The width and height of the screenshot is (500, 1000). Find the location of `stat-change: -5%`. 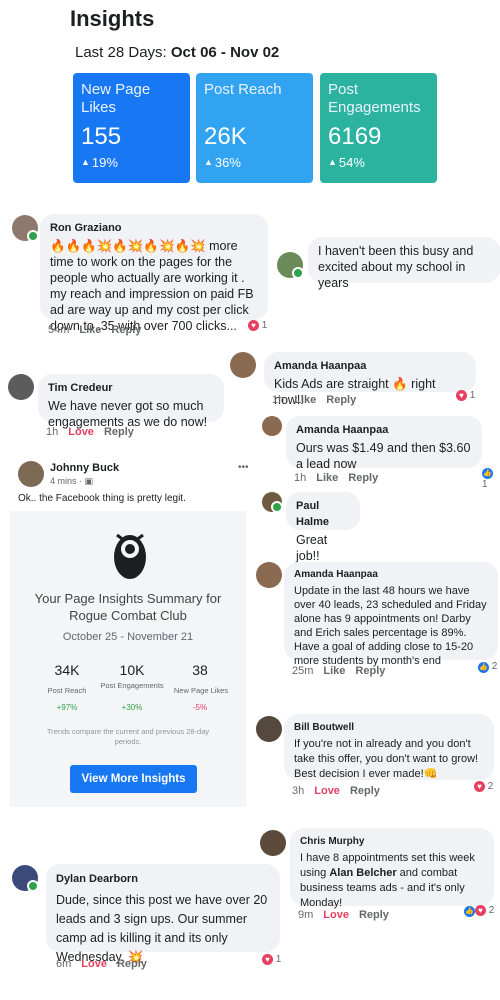

stat-change: -5% is located at coordinates (200, 707).